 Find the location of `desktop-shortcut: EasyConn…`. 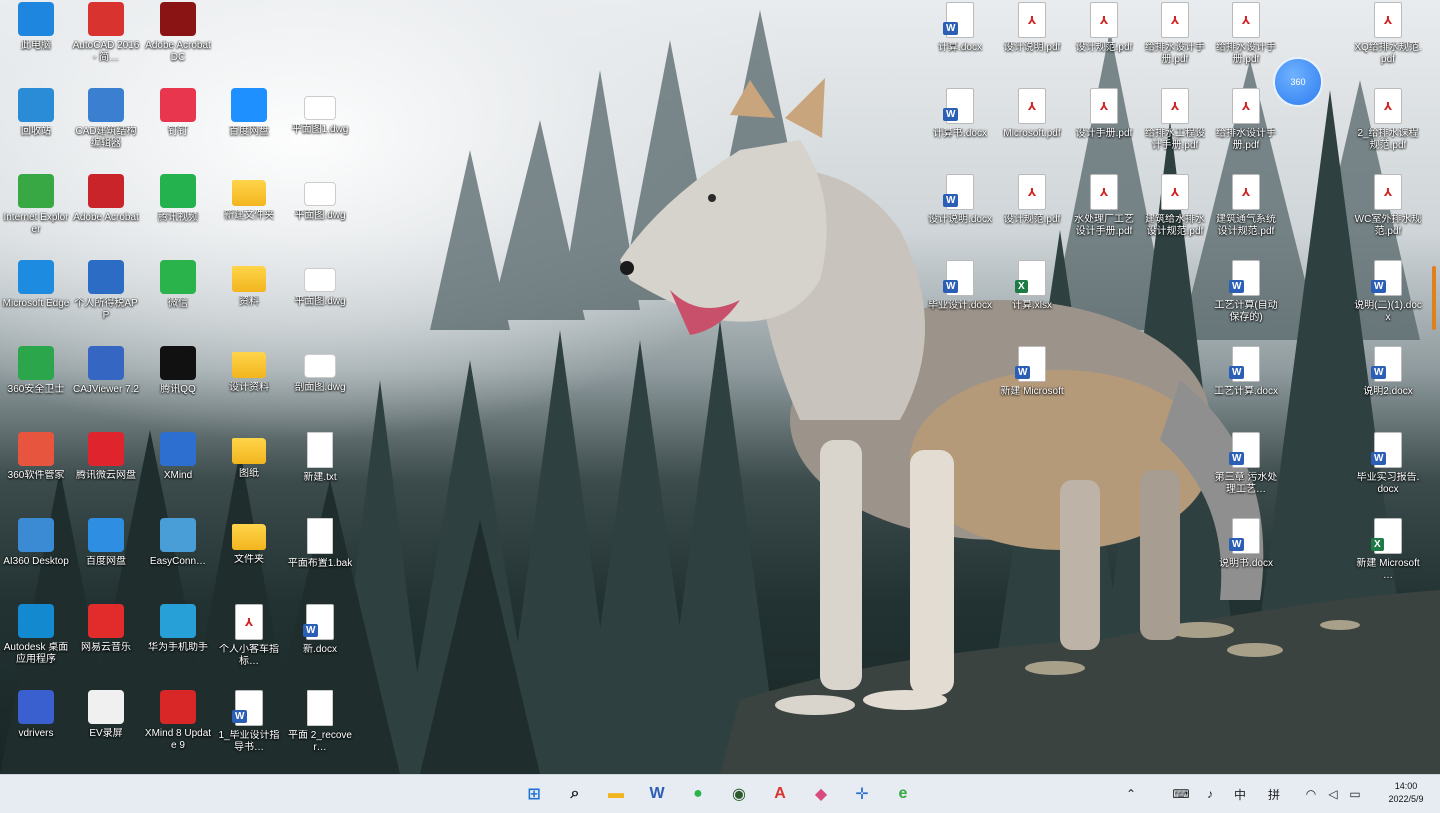

desktop-shortcut: EasyConn… is located at coordinates (178, 543).